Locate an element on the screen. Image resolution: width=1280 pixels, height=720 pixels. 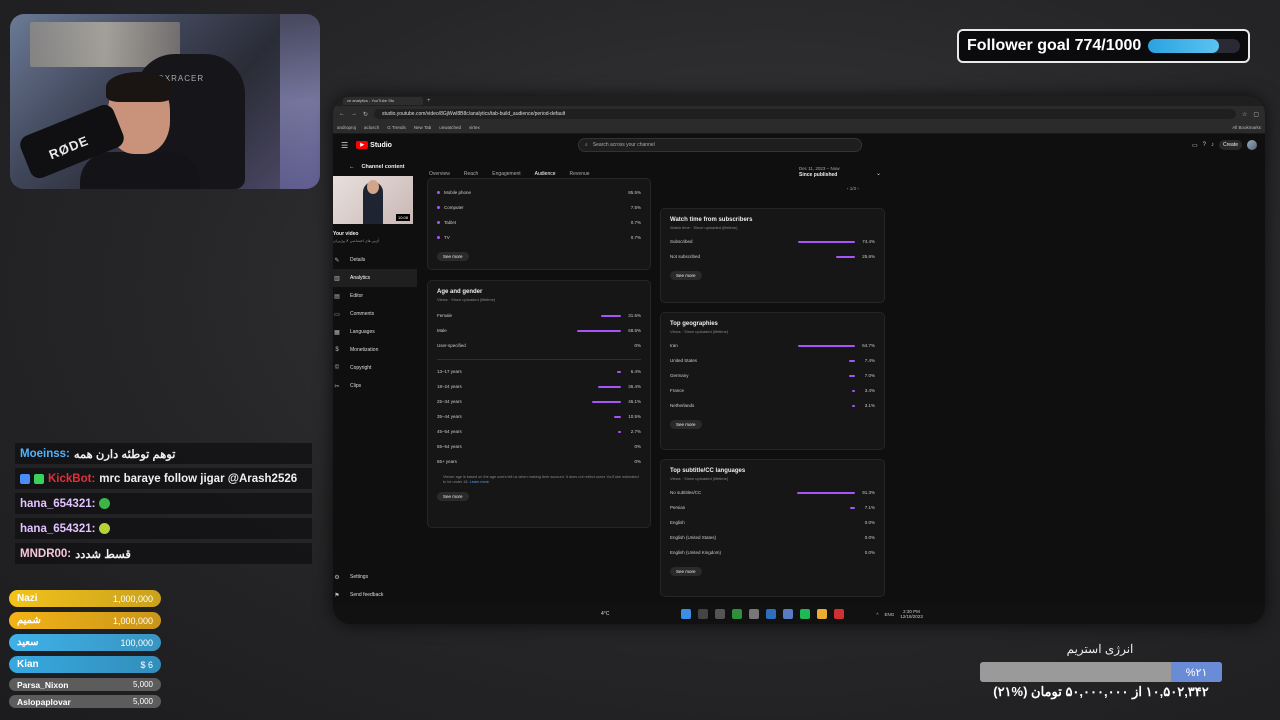
task-view-icon is located at coordinates (720, 614).